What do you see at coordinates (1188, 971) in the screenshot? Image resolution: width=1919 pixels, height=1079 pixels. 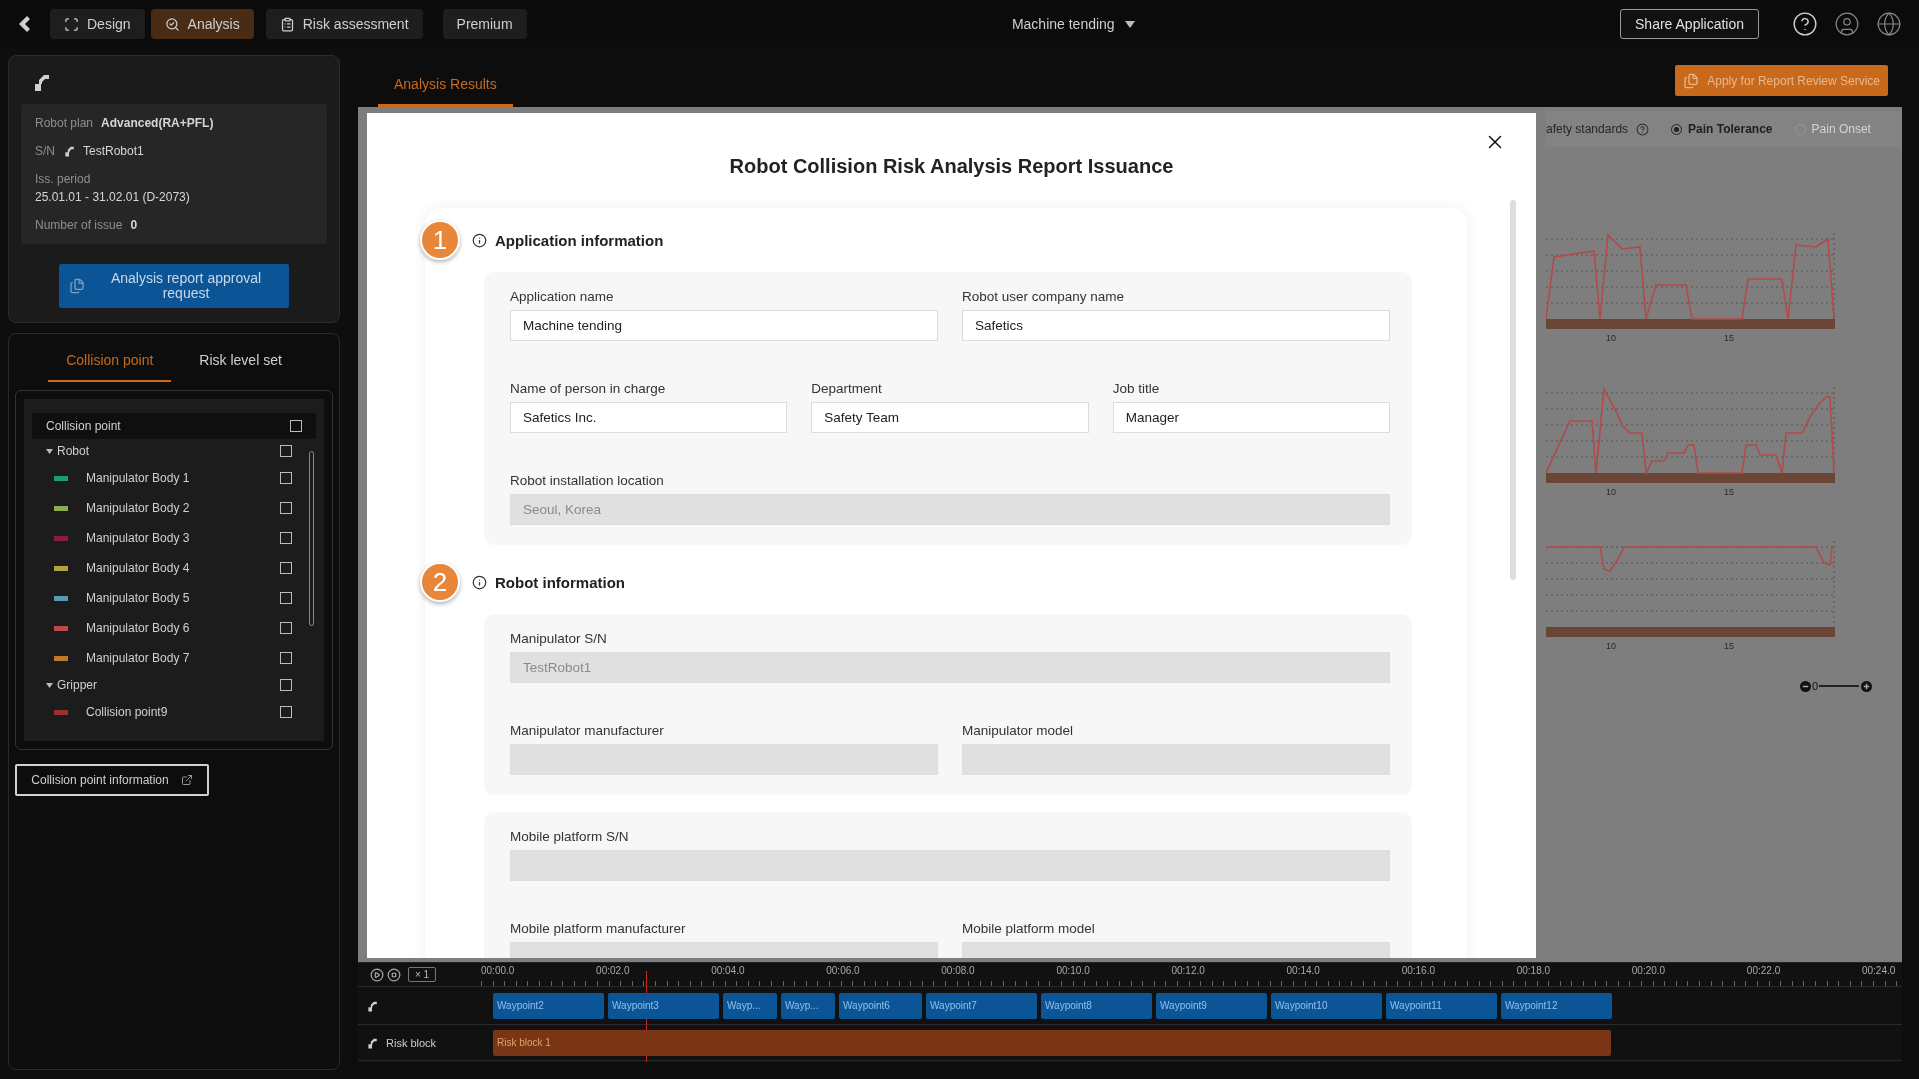 I see `time-label: 00:12.0` at bounding box center [1188, 971].